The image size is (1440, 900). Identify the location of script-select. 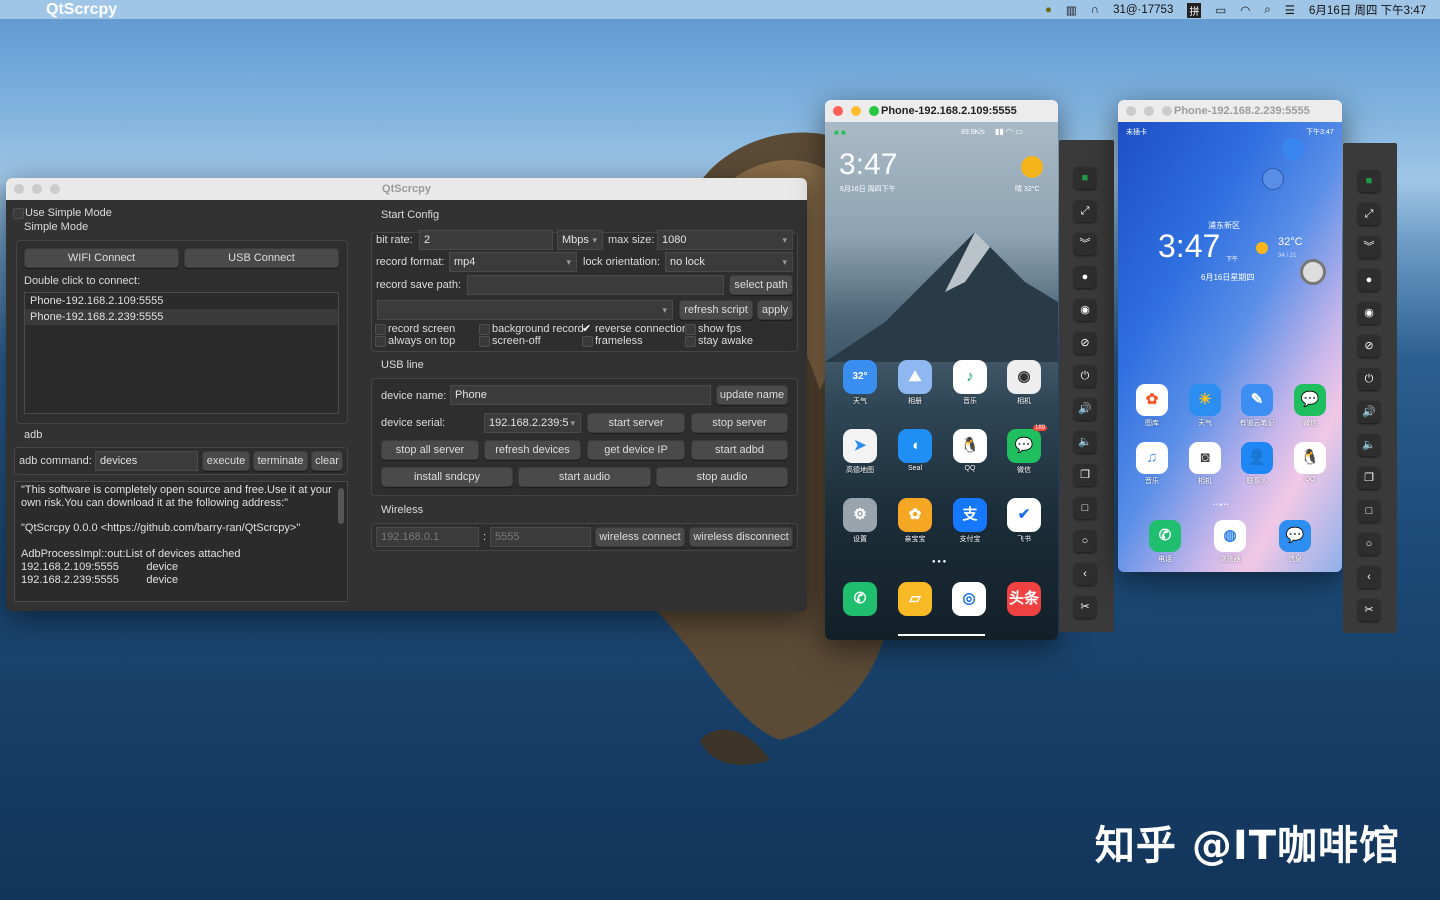
(525, 310).